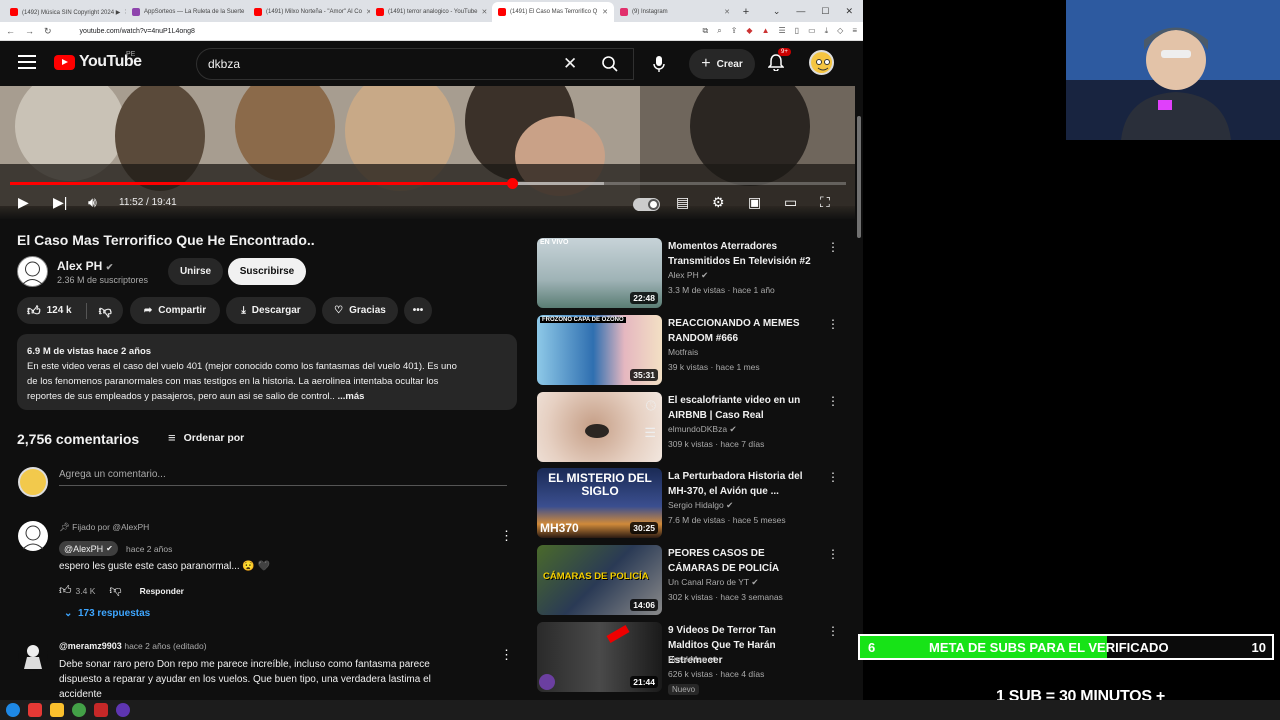 The image size is (1280, 720). What do you see at coordinates (79, 710) in the screenshot?
I see `chrome-icon` at bounding box center [79, 710].